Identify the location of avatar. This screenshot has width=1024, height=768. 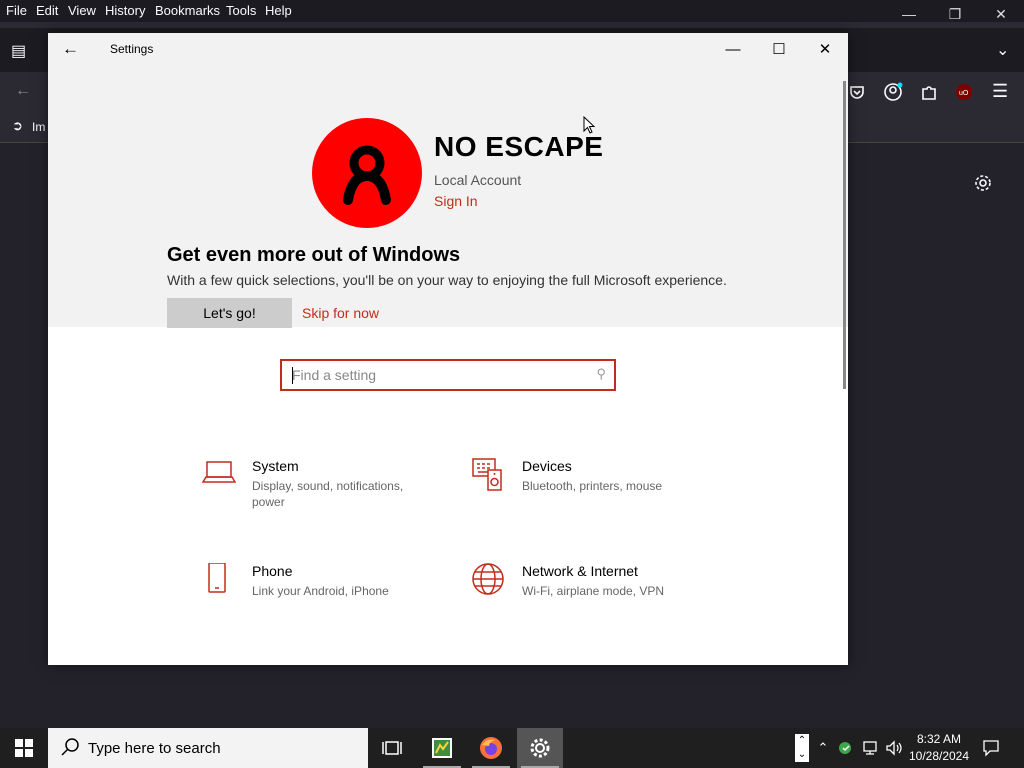
(367, 173).